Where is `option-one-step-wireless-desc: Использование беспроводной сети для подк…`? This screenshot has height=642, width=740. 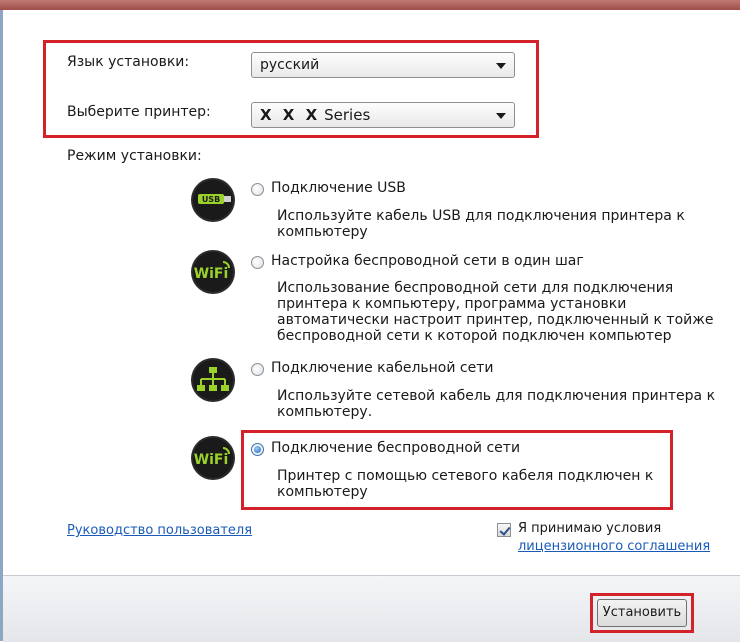
option-one-step-wireless-desc: Использование беспроводной сети для подк… is located at coordinates (495, 312).